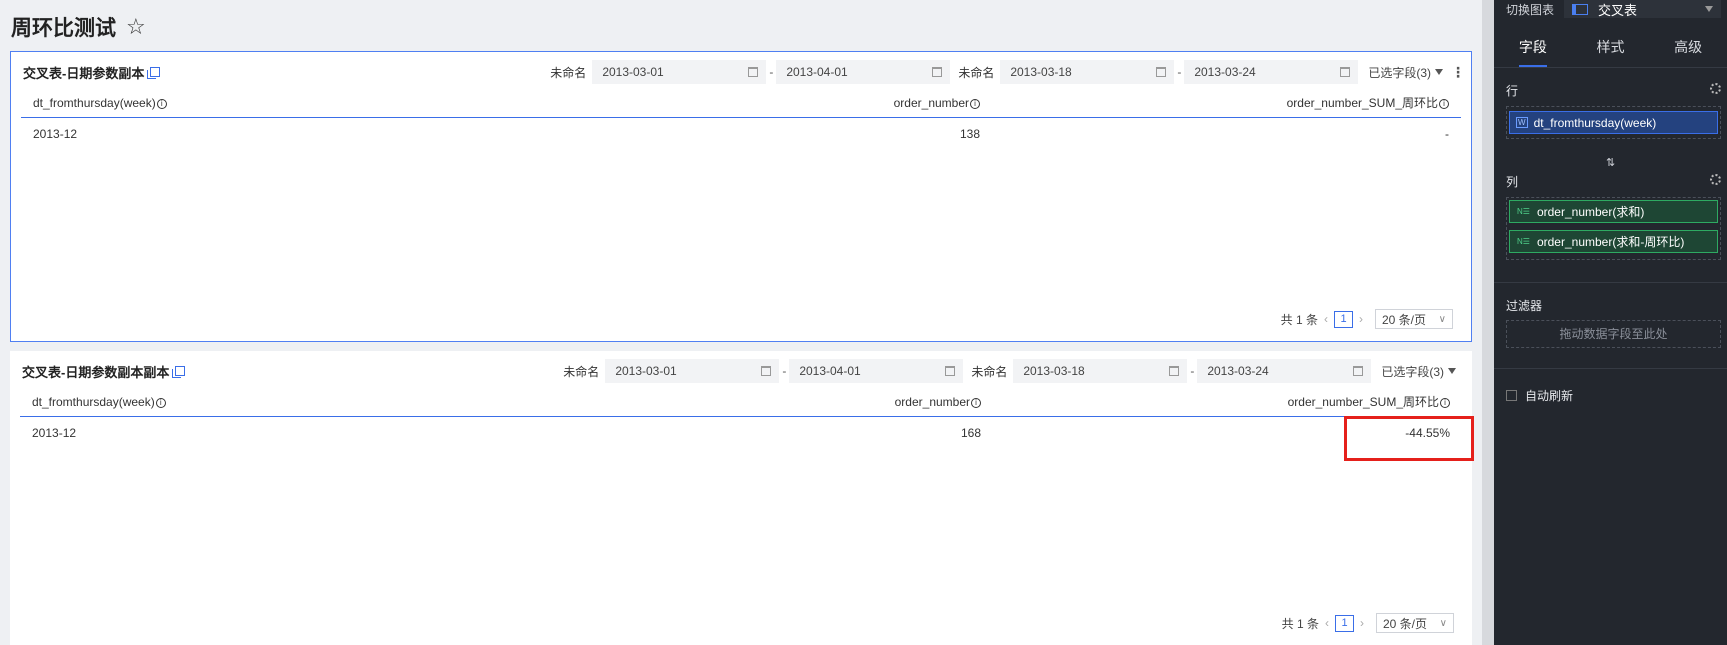  I want to click on tab-advanced: 高级, so click(1688, 47).